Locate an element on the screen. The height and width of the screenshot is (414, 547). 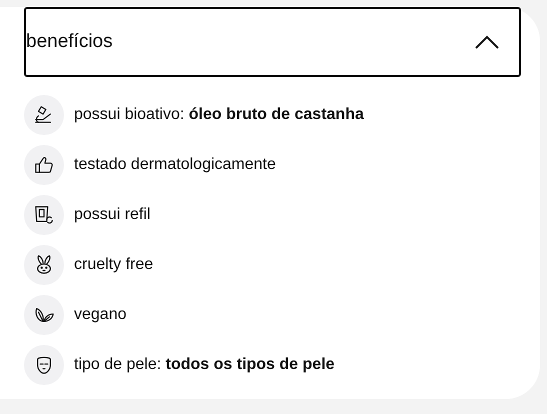
benefit-text: possui bioativo: óleo bruto de castanha is located at coordinates (219, 115).